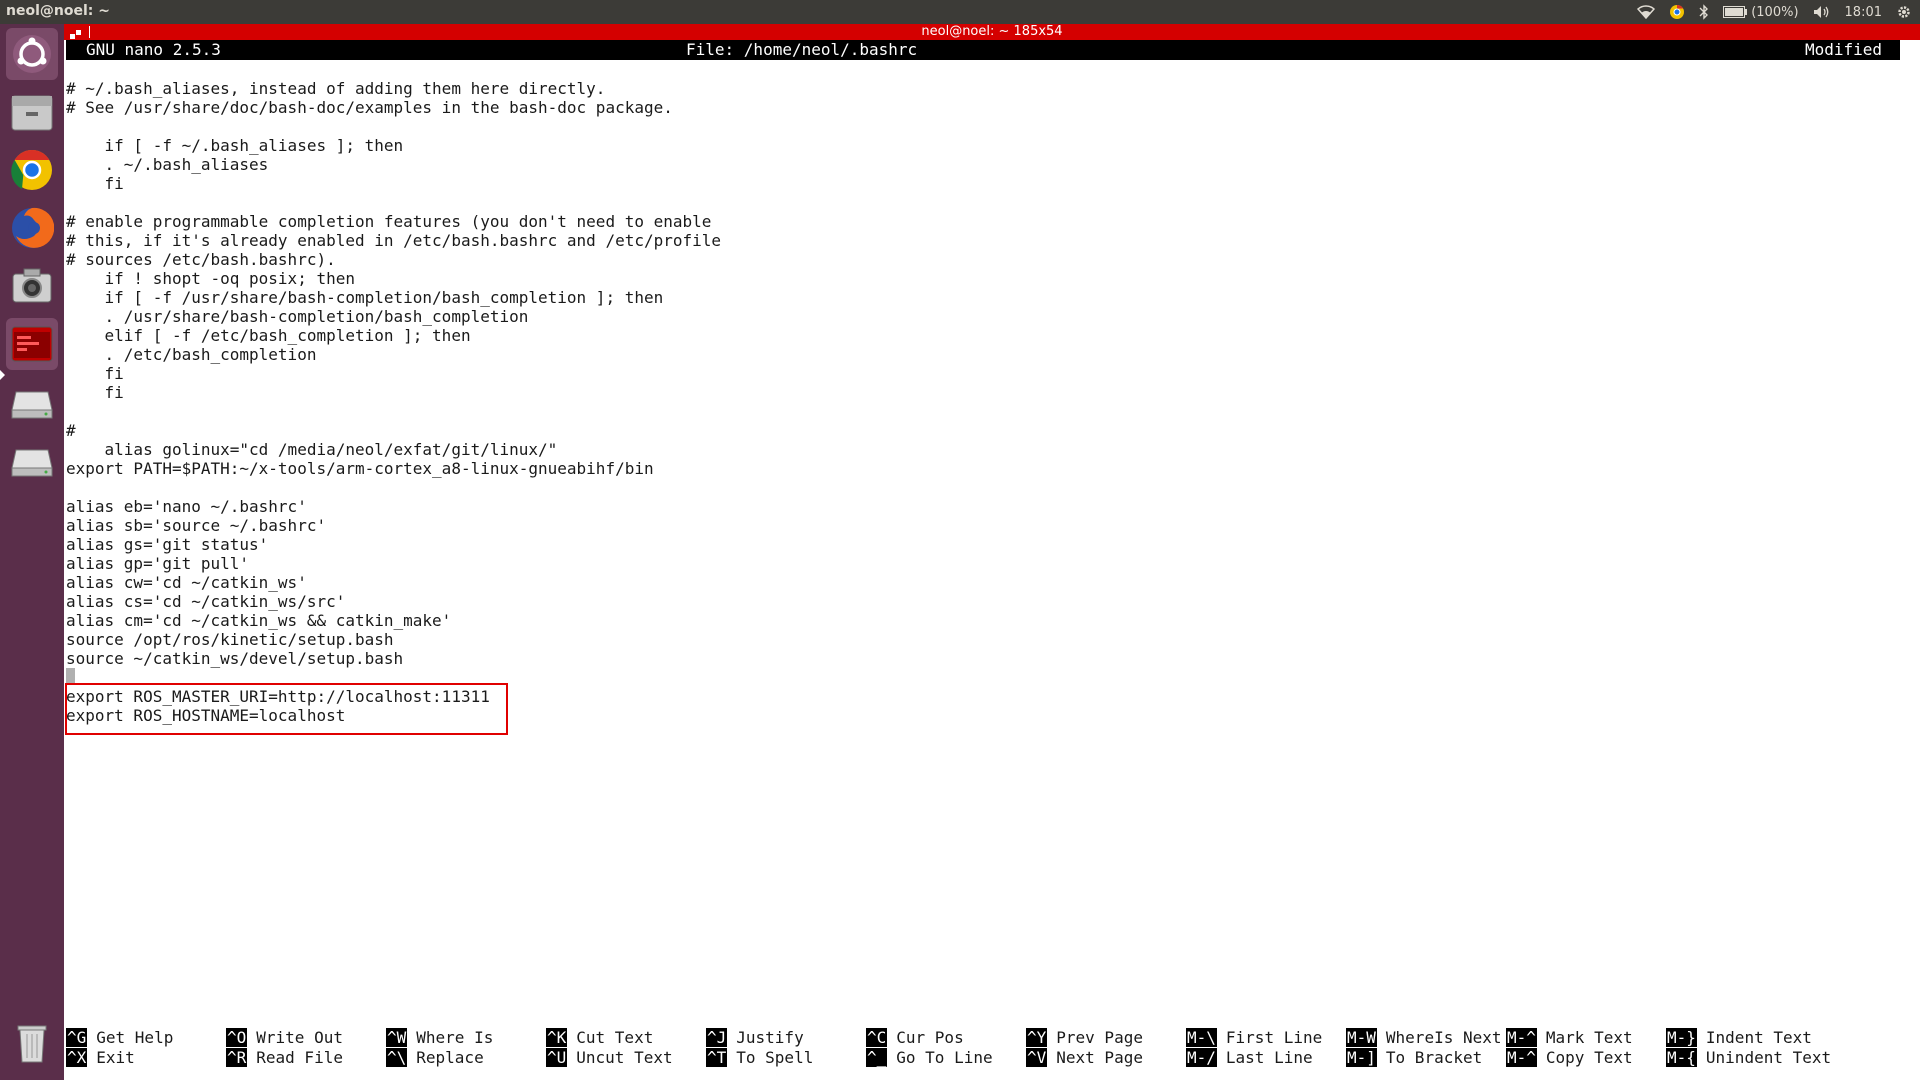 The image size is (1920, 1080). What do you see at coordinates (393, 145) in the screenshot?
I see `code-line: if [ -f ~/.bash_aliases ]; then` at bounding box center [393, 145].